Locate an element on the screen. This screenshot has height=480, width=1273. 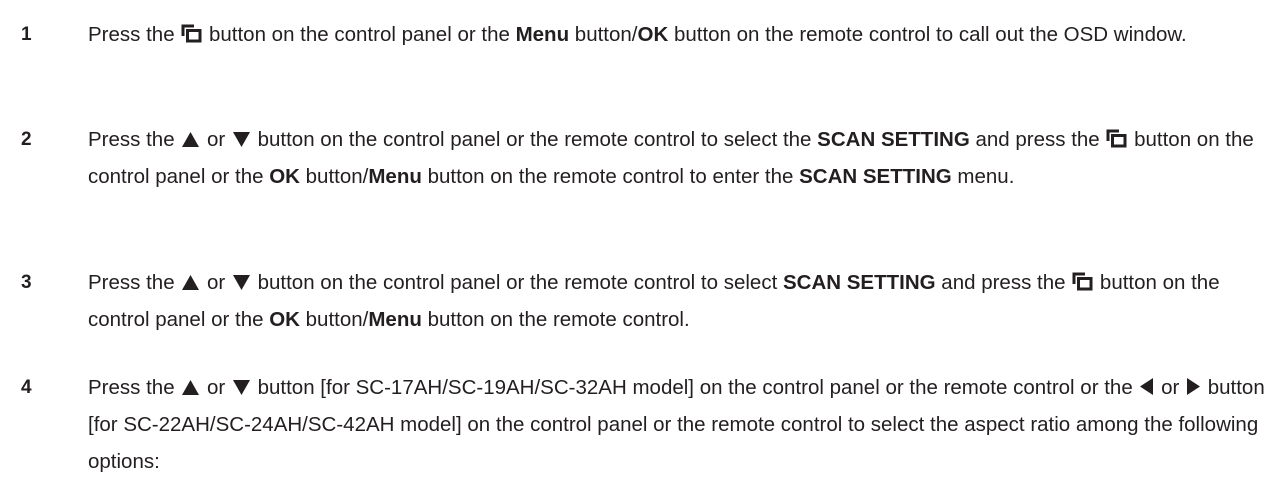
step-number: 3 is located at coordinates (26, 282).